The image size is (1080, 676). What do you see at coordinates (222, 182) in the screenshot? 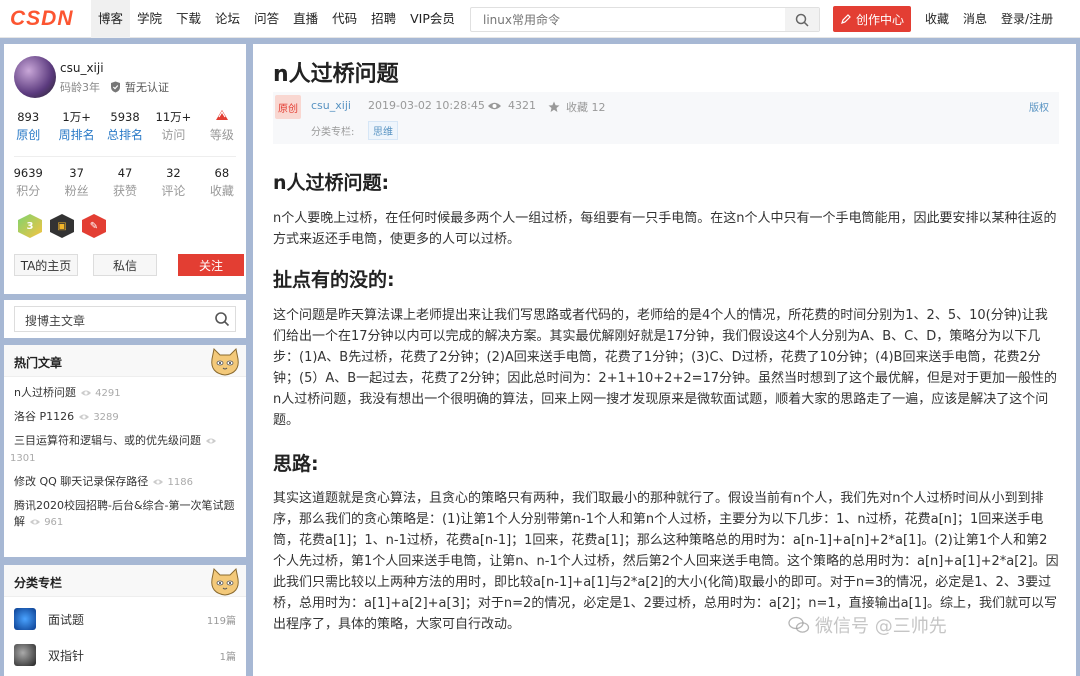
I see `stat-favorites: 68 收藏` at bounding box center [222, 182].